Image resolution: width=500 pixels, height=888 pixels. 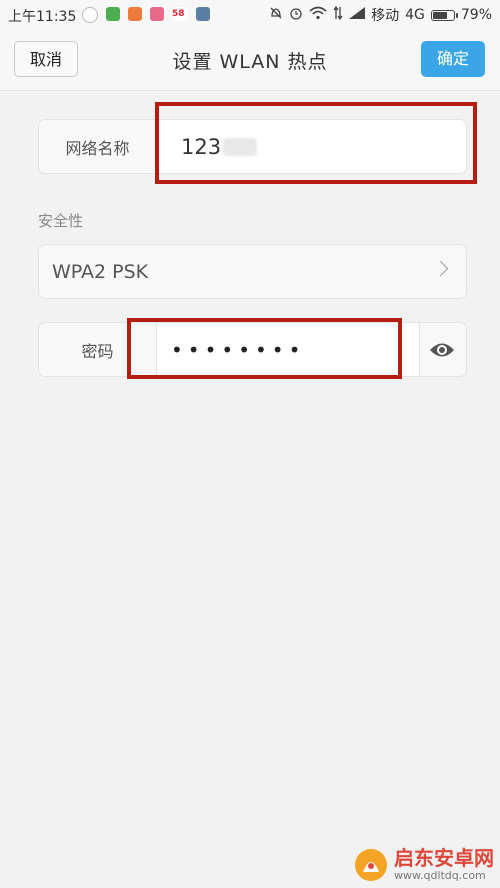 I want to click on network-name-label: 网络名称, so click(x=97, y=148).